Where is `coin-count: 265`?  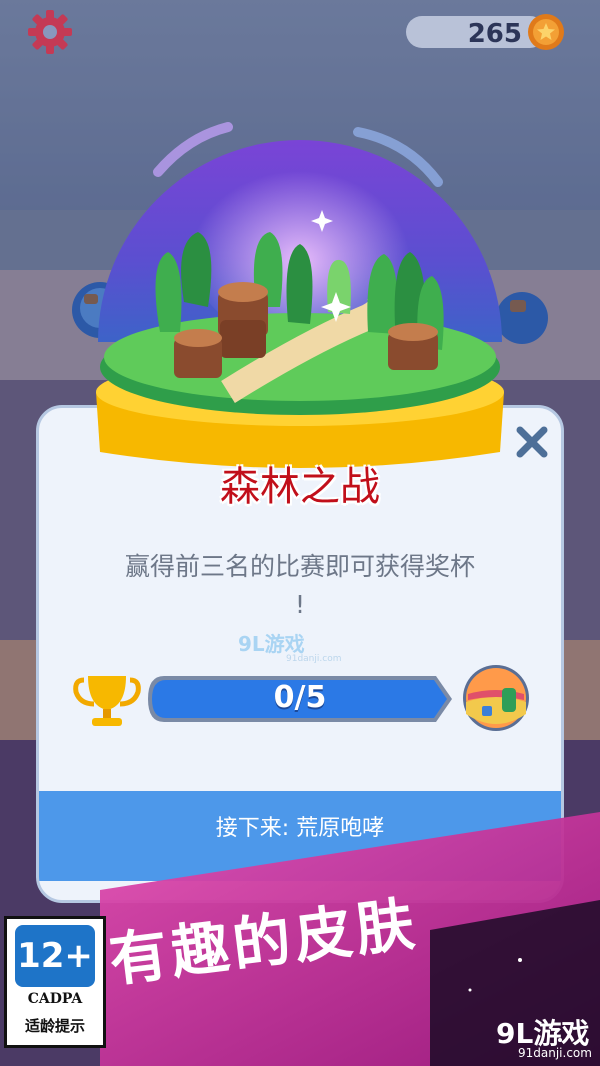 coin-count: 265 is located at coordinates (494, 34).